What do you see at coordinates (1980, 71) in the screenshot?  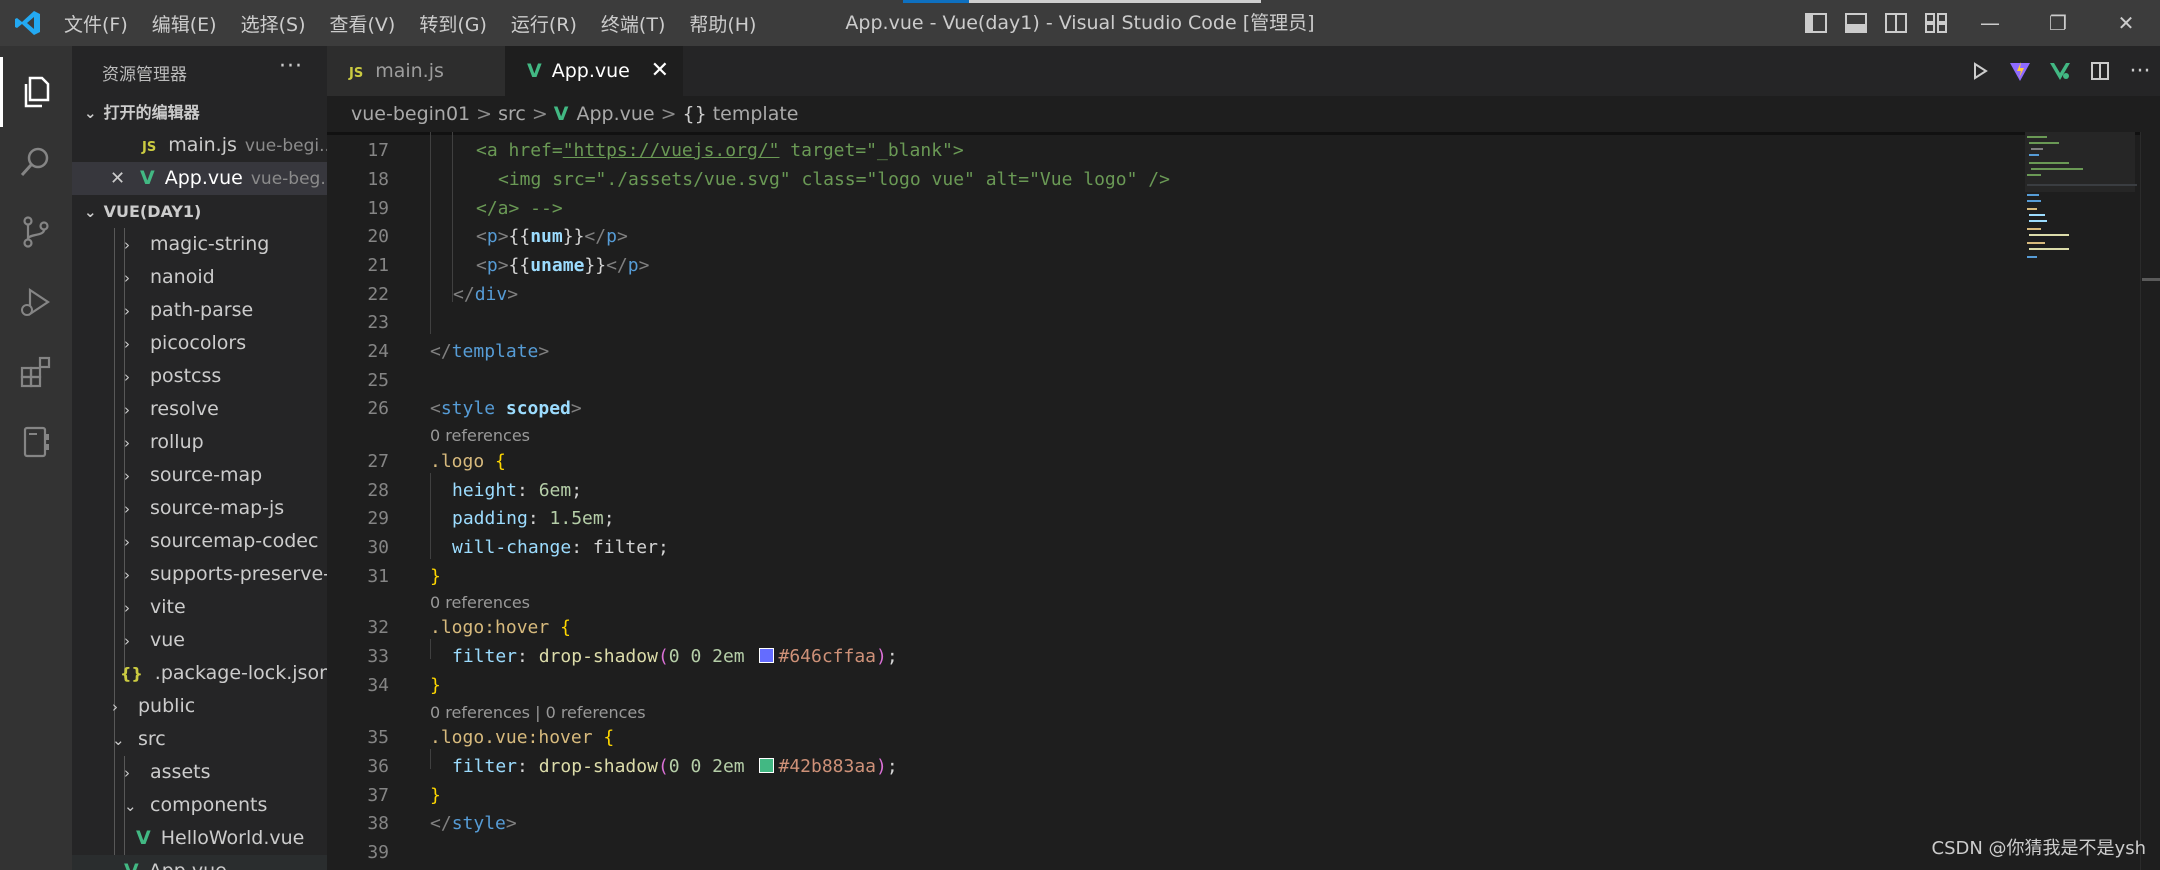 I see `run-icon` at bounding box center [1980, 71].